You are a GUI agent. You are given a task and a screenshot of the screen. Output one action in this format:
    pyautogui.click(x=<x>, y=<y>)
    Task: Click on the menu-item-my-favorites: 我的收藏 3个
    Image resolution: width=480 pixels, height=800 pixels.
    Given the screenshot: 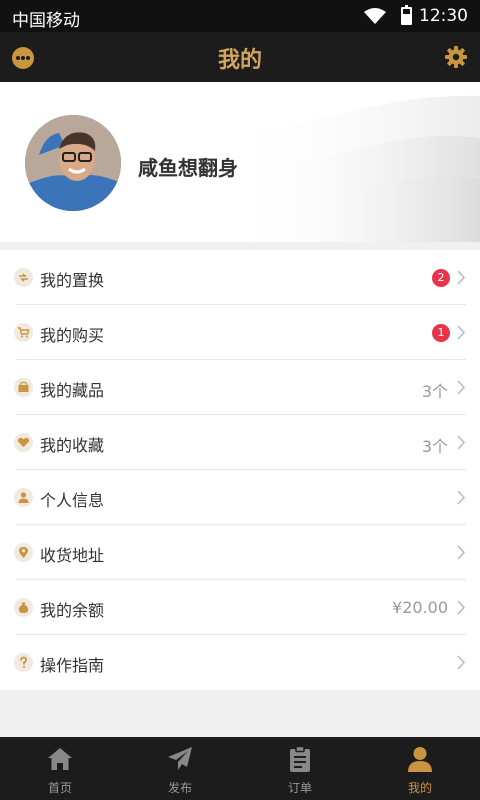 What is the action you would take?
    pyautogui.click(x=240, y=442)
    